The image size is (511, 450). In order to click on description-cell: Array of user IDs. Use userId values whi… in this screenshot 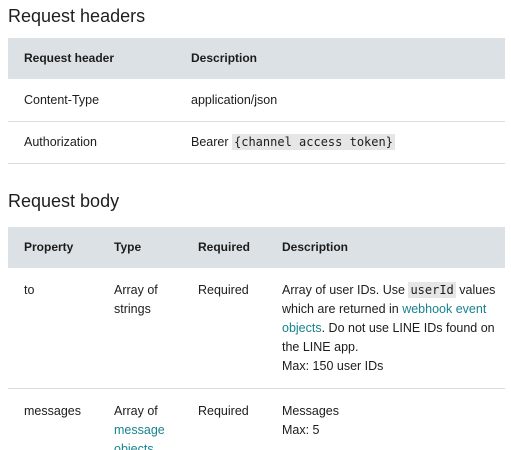, I will do `click(385, 328)`.